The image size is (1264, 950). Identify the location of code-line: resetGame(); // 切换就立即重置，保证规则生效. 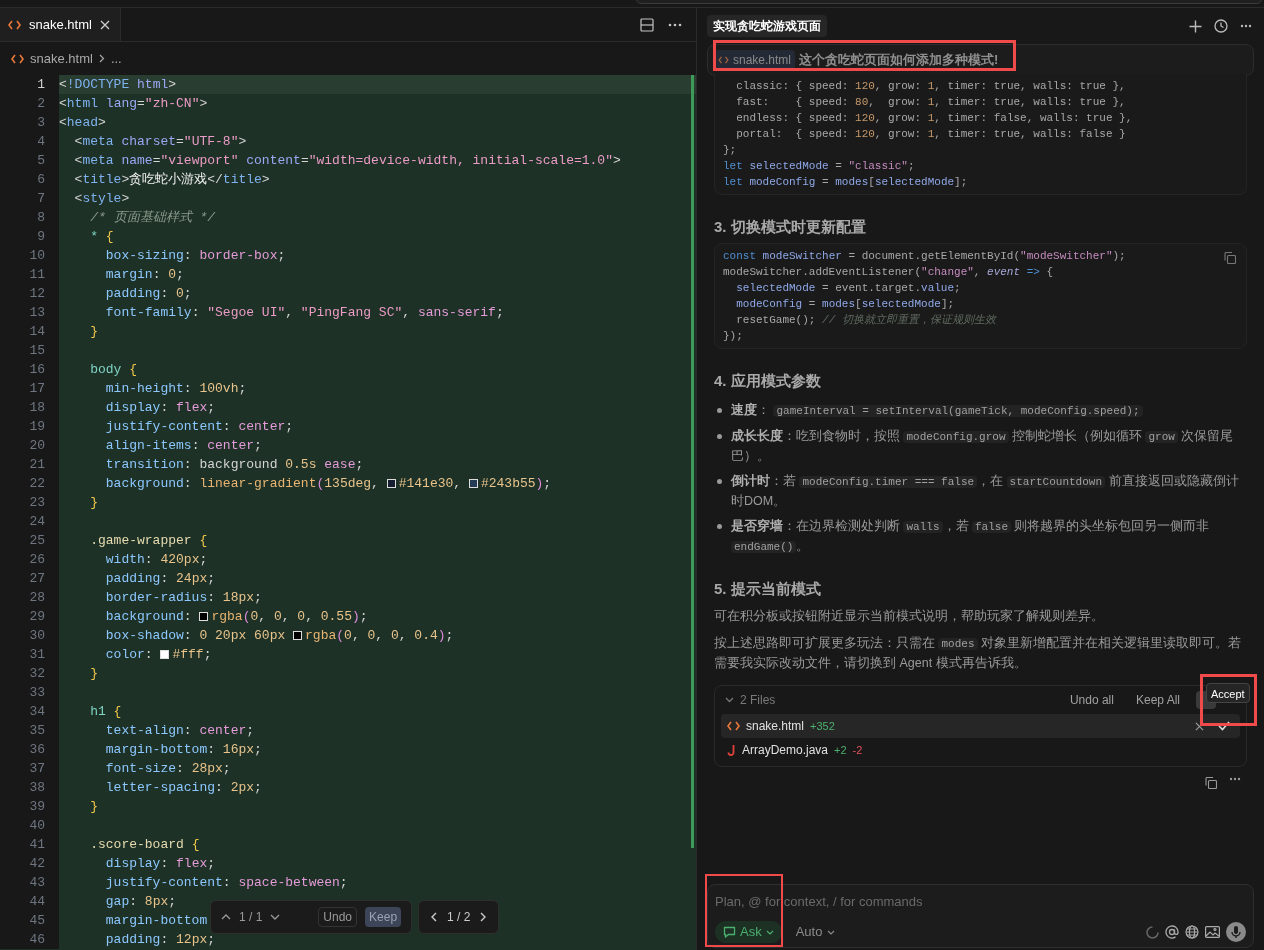
(865, 320).